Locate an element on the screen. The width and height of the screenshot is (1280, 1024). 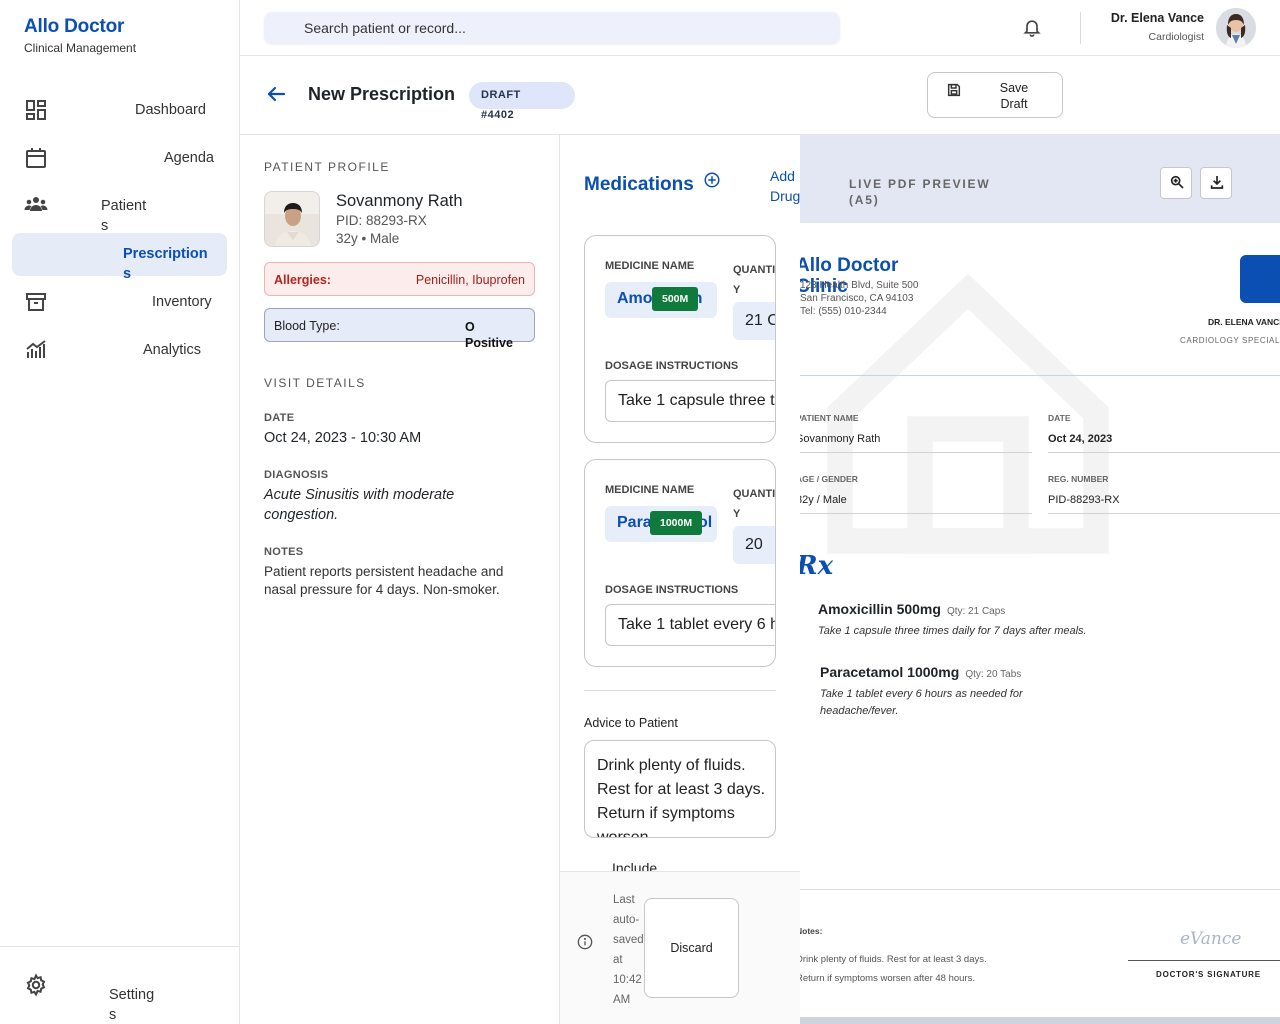
doctor-signature: eVance is located at coordinates (1211, 939).